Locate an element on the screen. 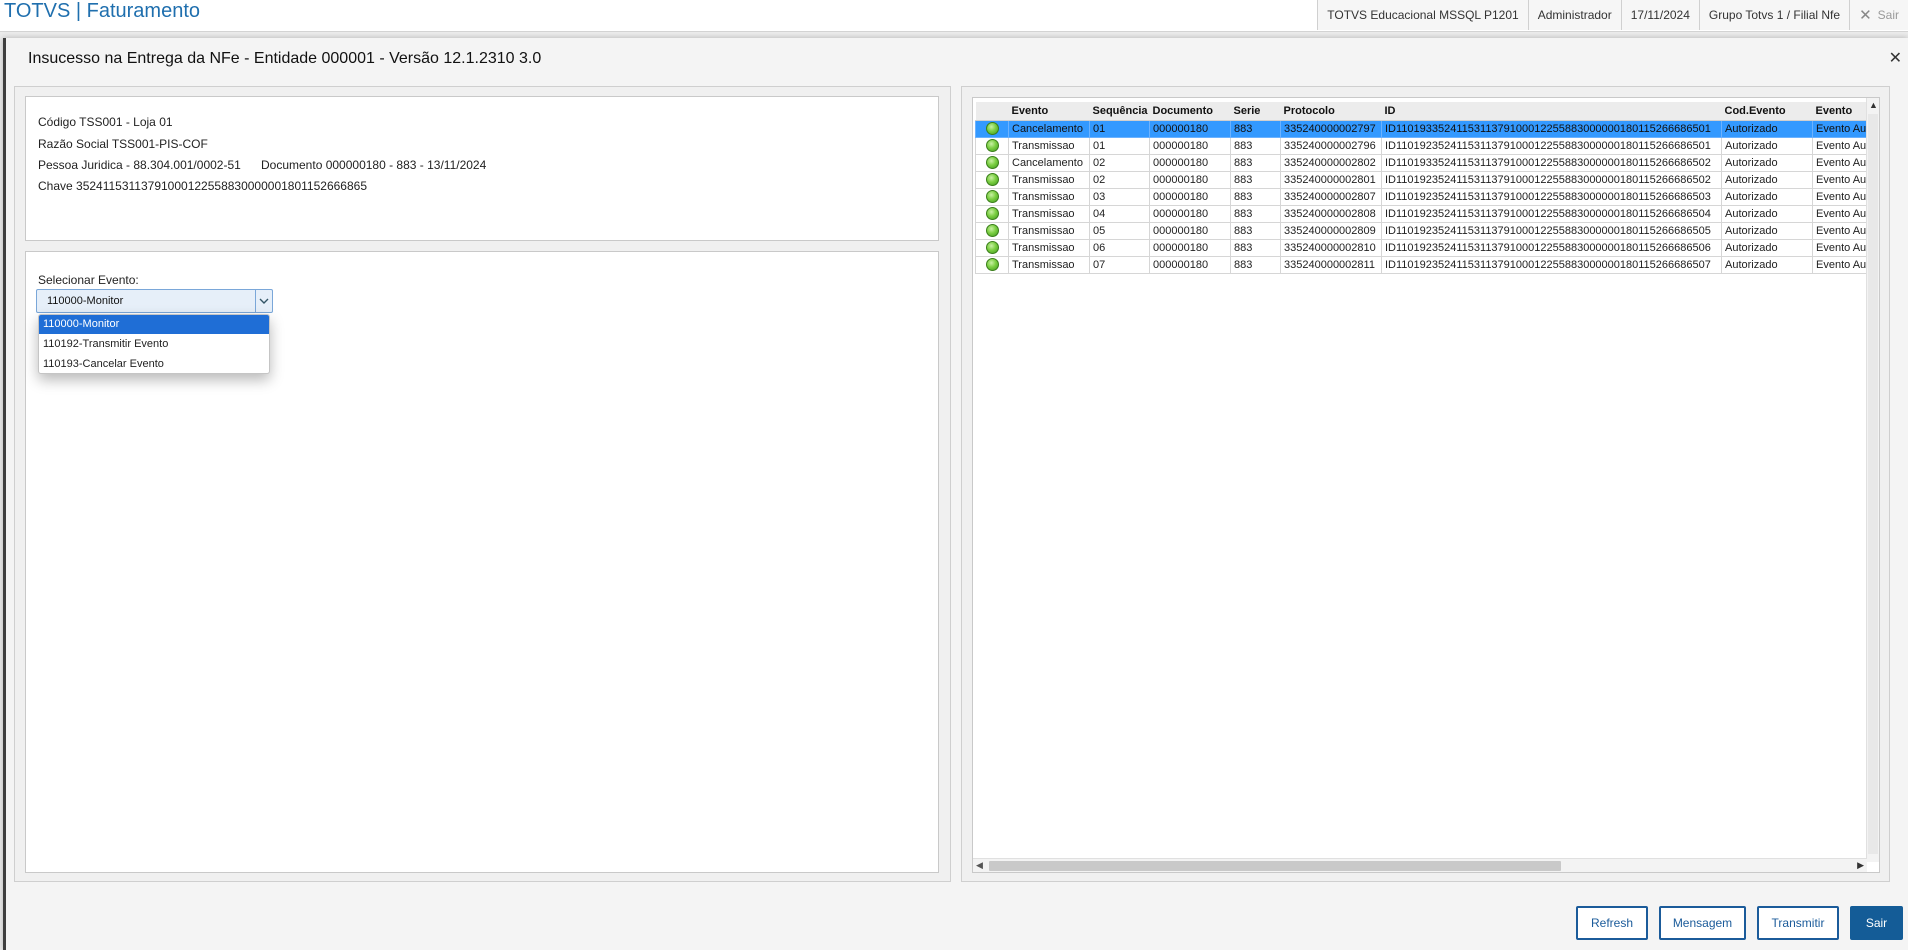 The width and height of the screenshot is (1908, 950). column-header: Sequência is located at coordinates (1119, 111).